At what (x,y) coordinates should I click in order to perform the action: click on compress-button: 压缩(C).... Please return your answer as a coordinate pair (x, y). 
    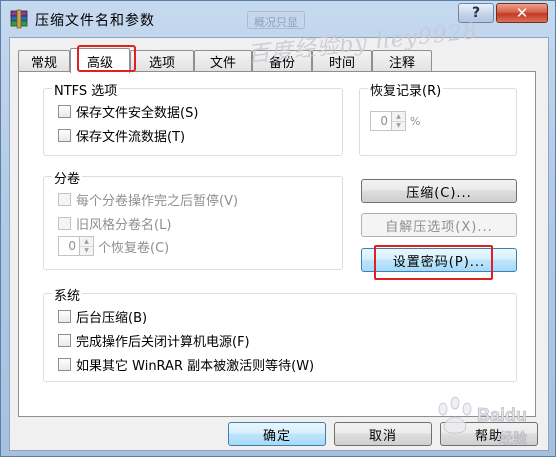
    Looking at the image, I should click on (439, 191).